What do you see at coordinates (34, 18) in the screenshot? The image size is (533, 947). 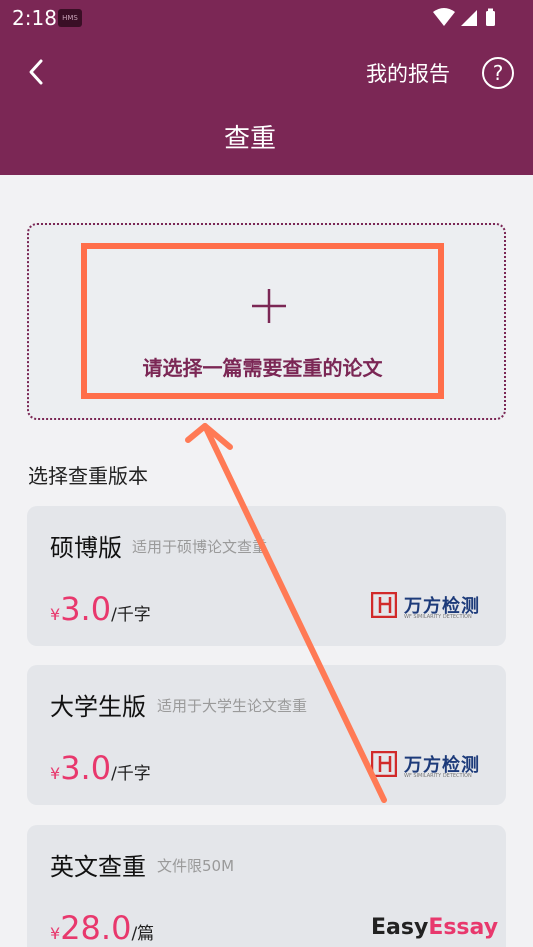 I see `status-time: 2:18` at bounding box center [34, 18].